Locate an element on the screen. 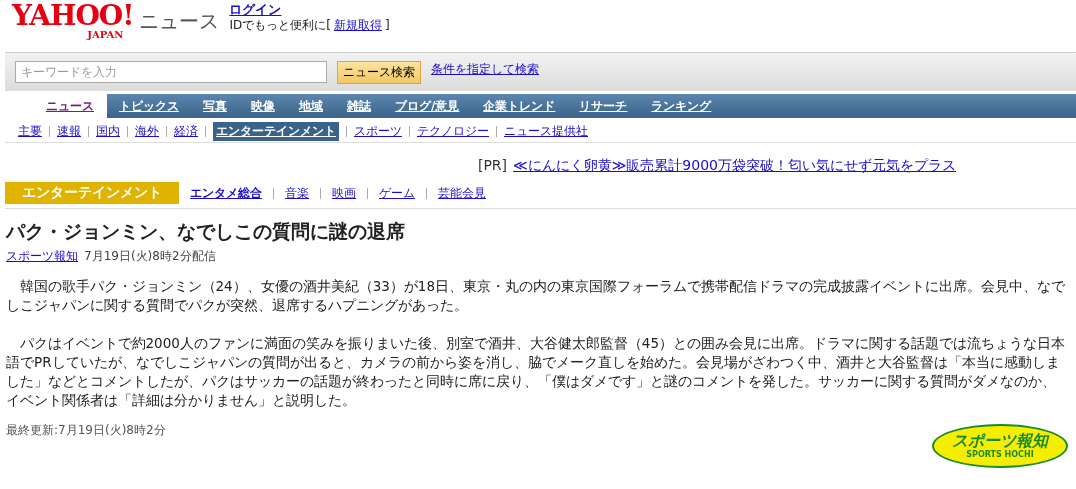 This screenshot has height=489, width=1076. signup-link: 新規取得 is located at coordinates (357, 25).